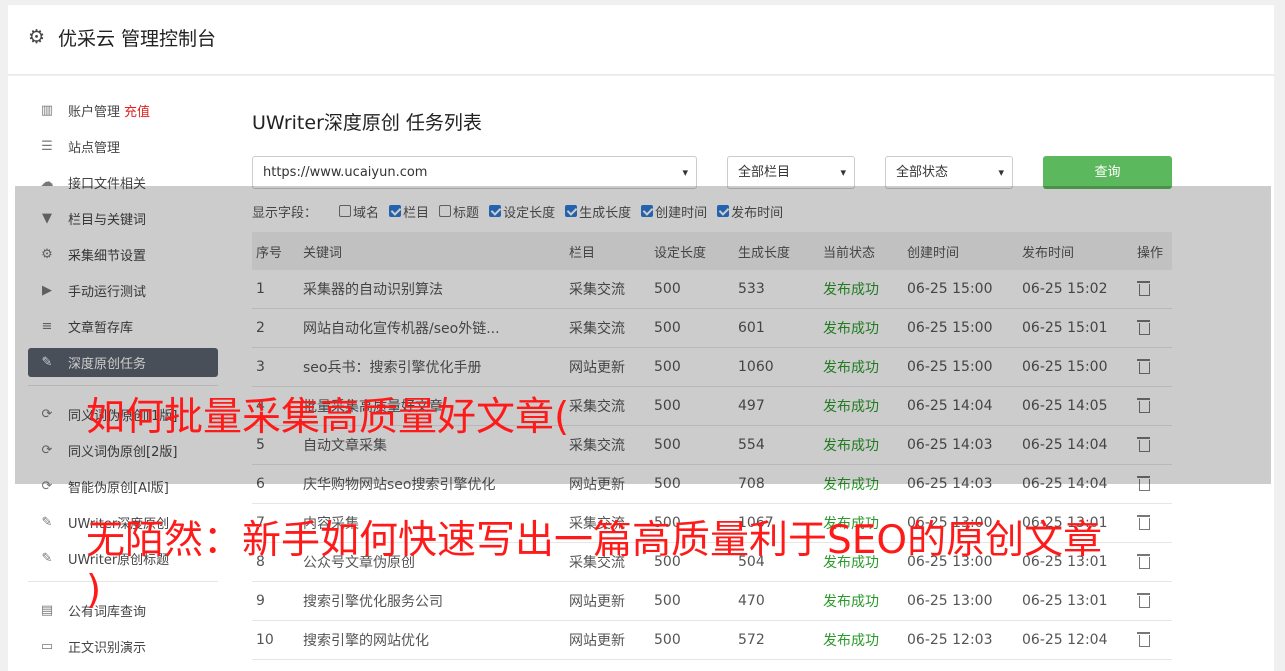 This screenshot has width=1285, height=671. I want to click on overlay-subheadline: 无陌然：新手如何快速写出一篇高质量利于SEO的原创文章, so click(594, 540).